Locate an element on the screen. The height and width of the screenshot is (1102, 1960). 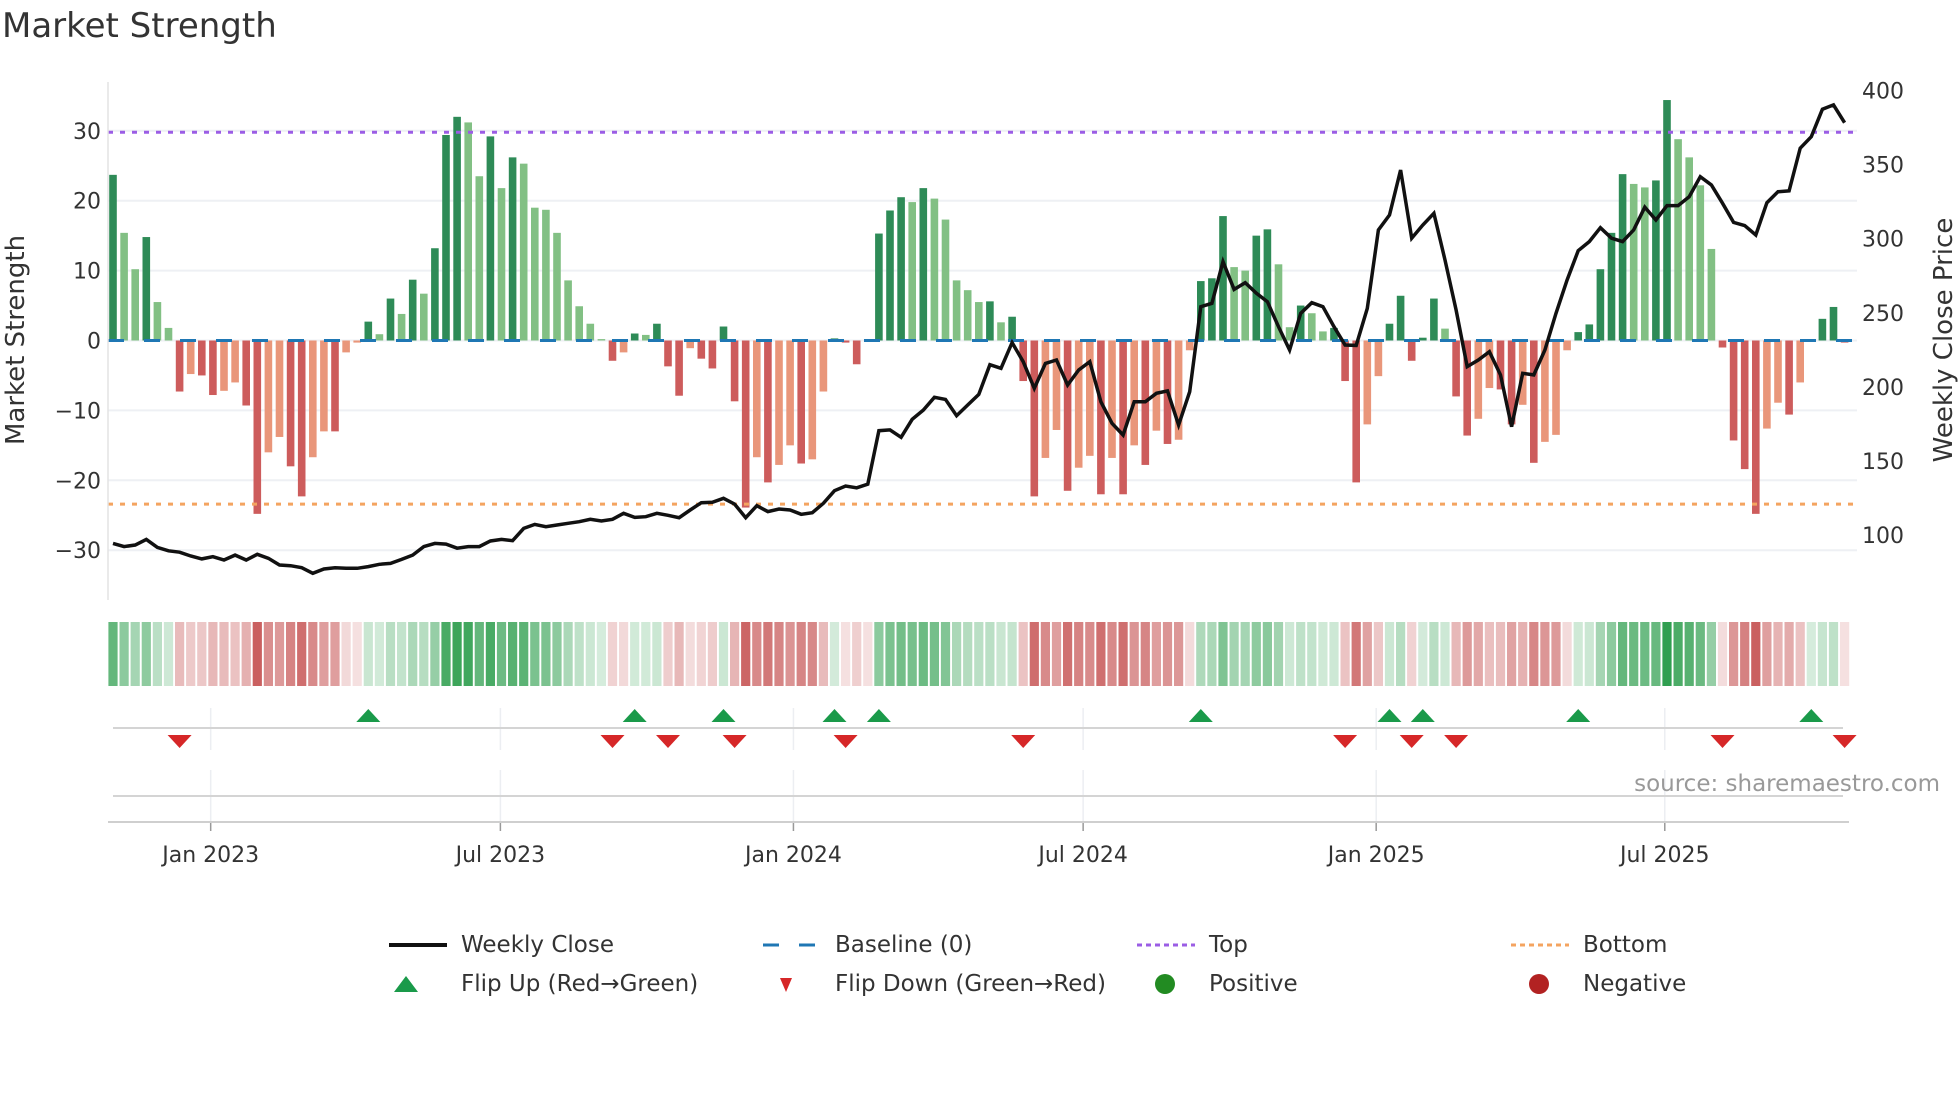
x-tick-label: Jul 2024 is located at coordinates (1082, 855).